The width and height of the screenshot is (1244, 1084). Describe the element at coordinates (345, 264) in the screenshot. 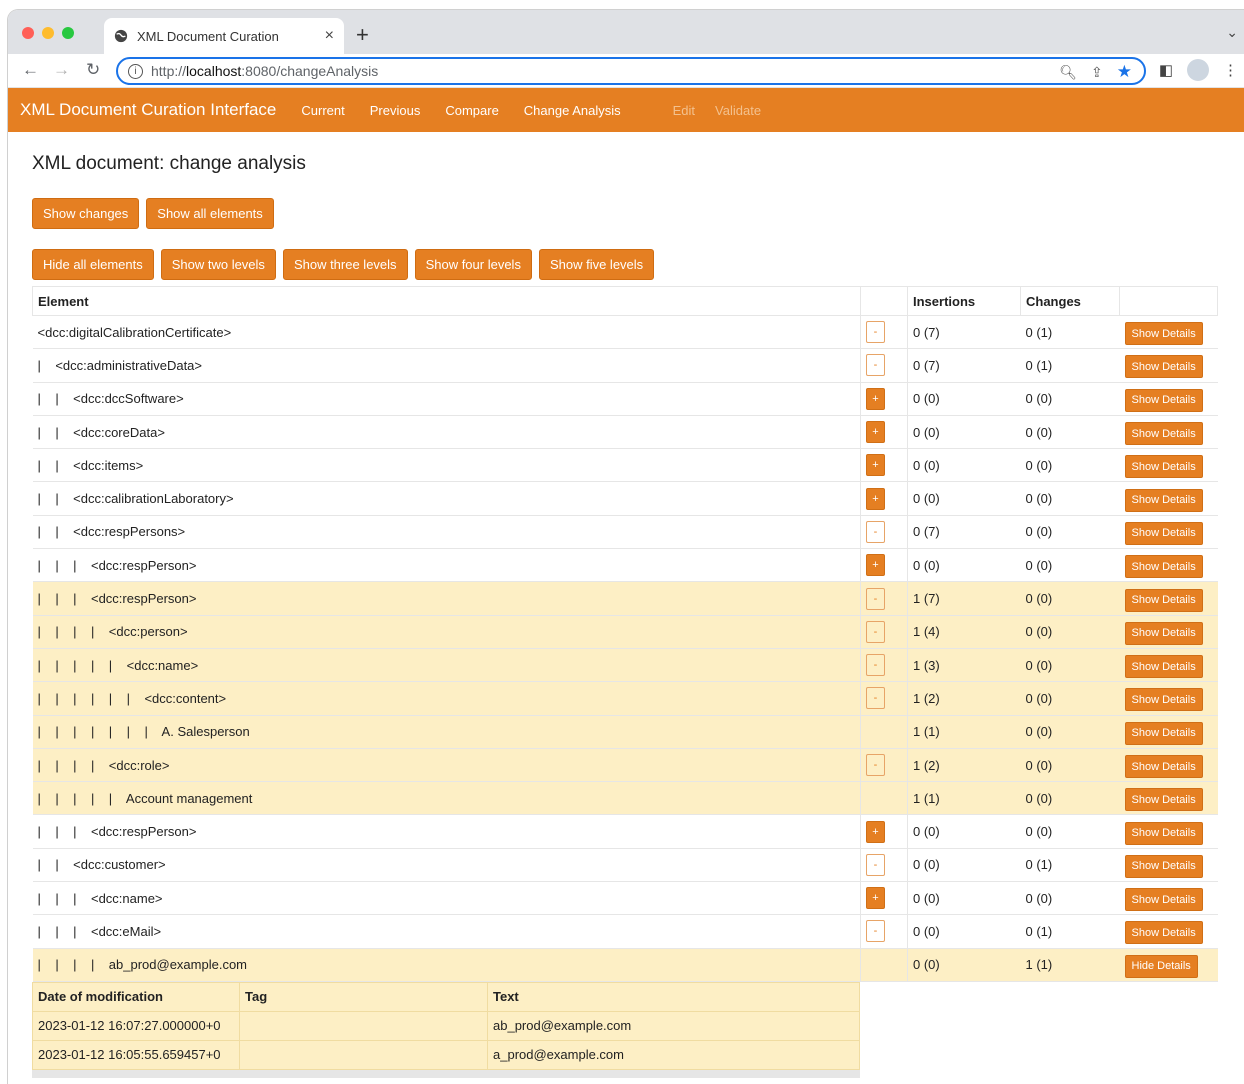

I see `show-three-levels-button: Show three levels` at that location.